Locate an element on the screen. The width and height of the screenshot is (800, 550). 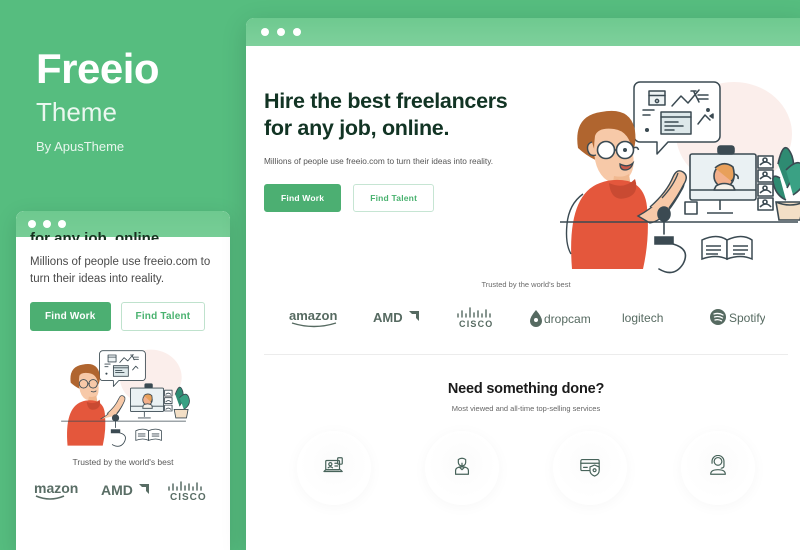
secure-payment-card-icon is located at coordinates (590, 468).